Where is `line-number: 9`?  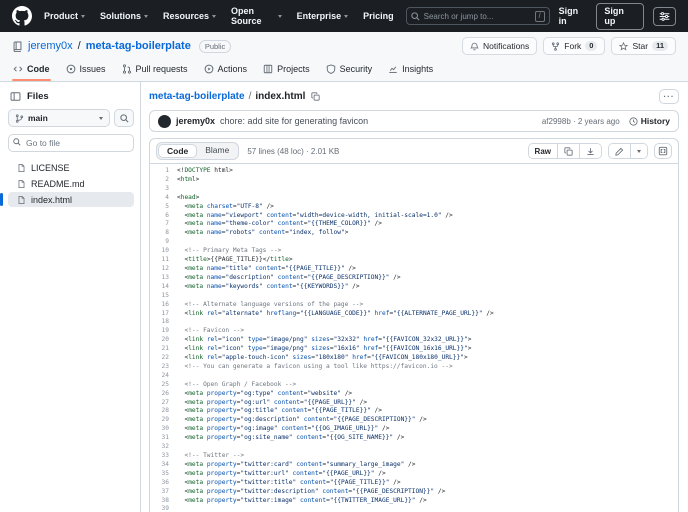
line-number: 9 is located at coordinates (163, 242).